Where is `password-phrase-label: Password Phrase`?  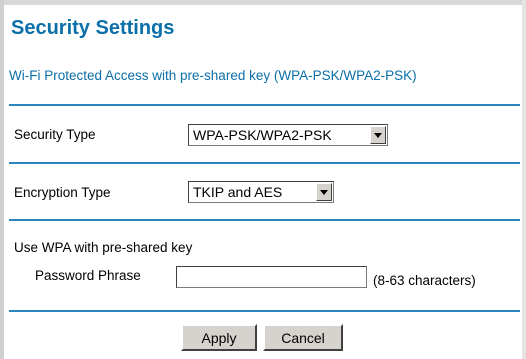 password-phrase-label: Password Phrase is located at coordinates (88, 275).